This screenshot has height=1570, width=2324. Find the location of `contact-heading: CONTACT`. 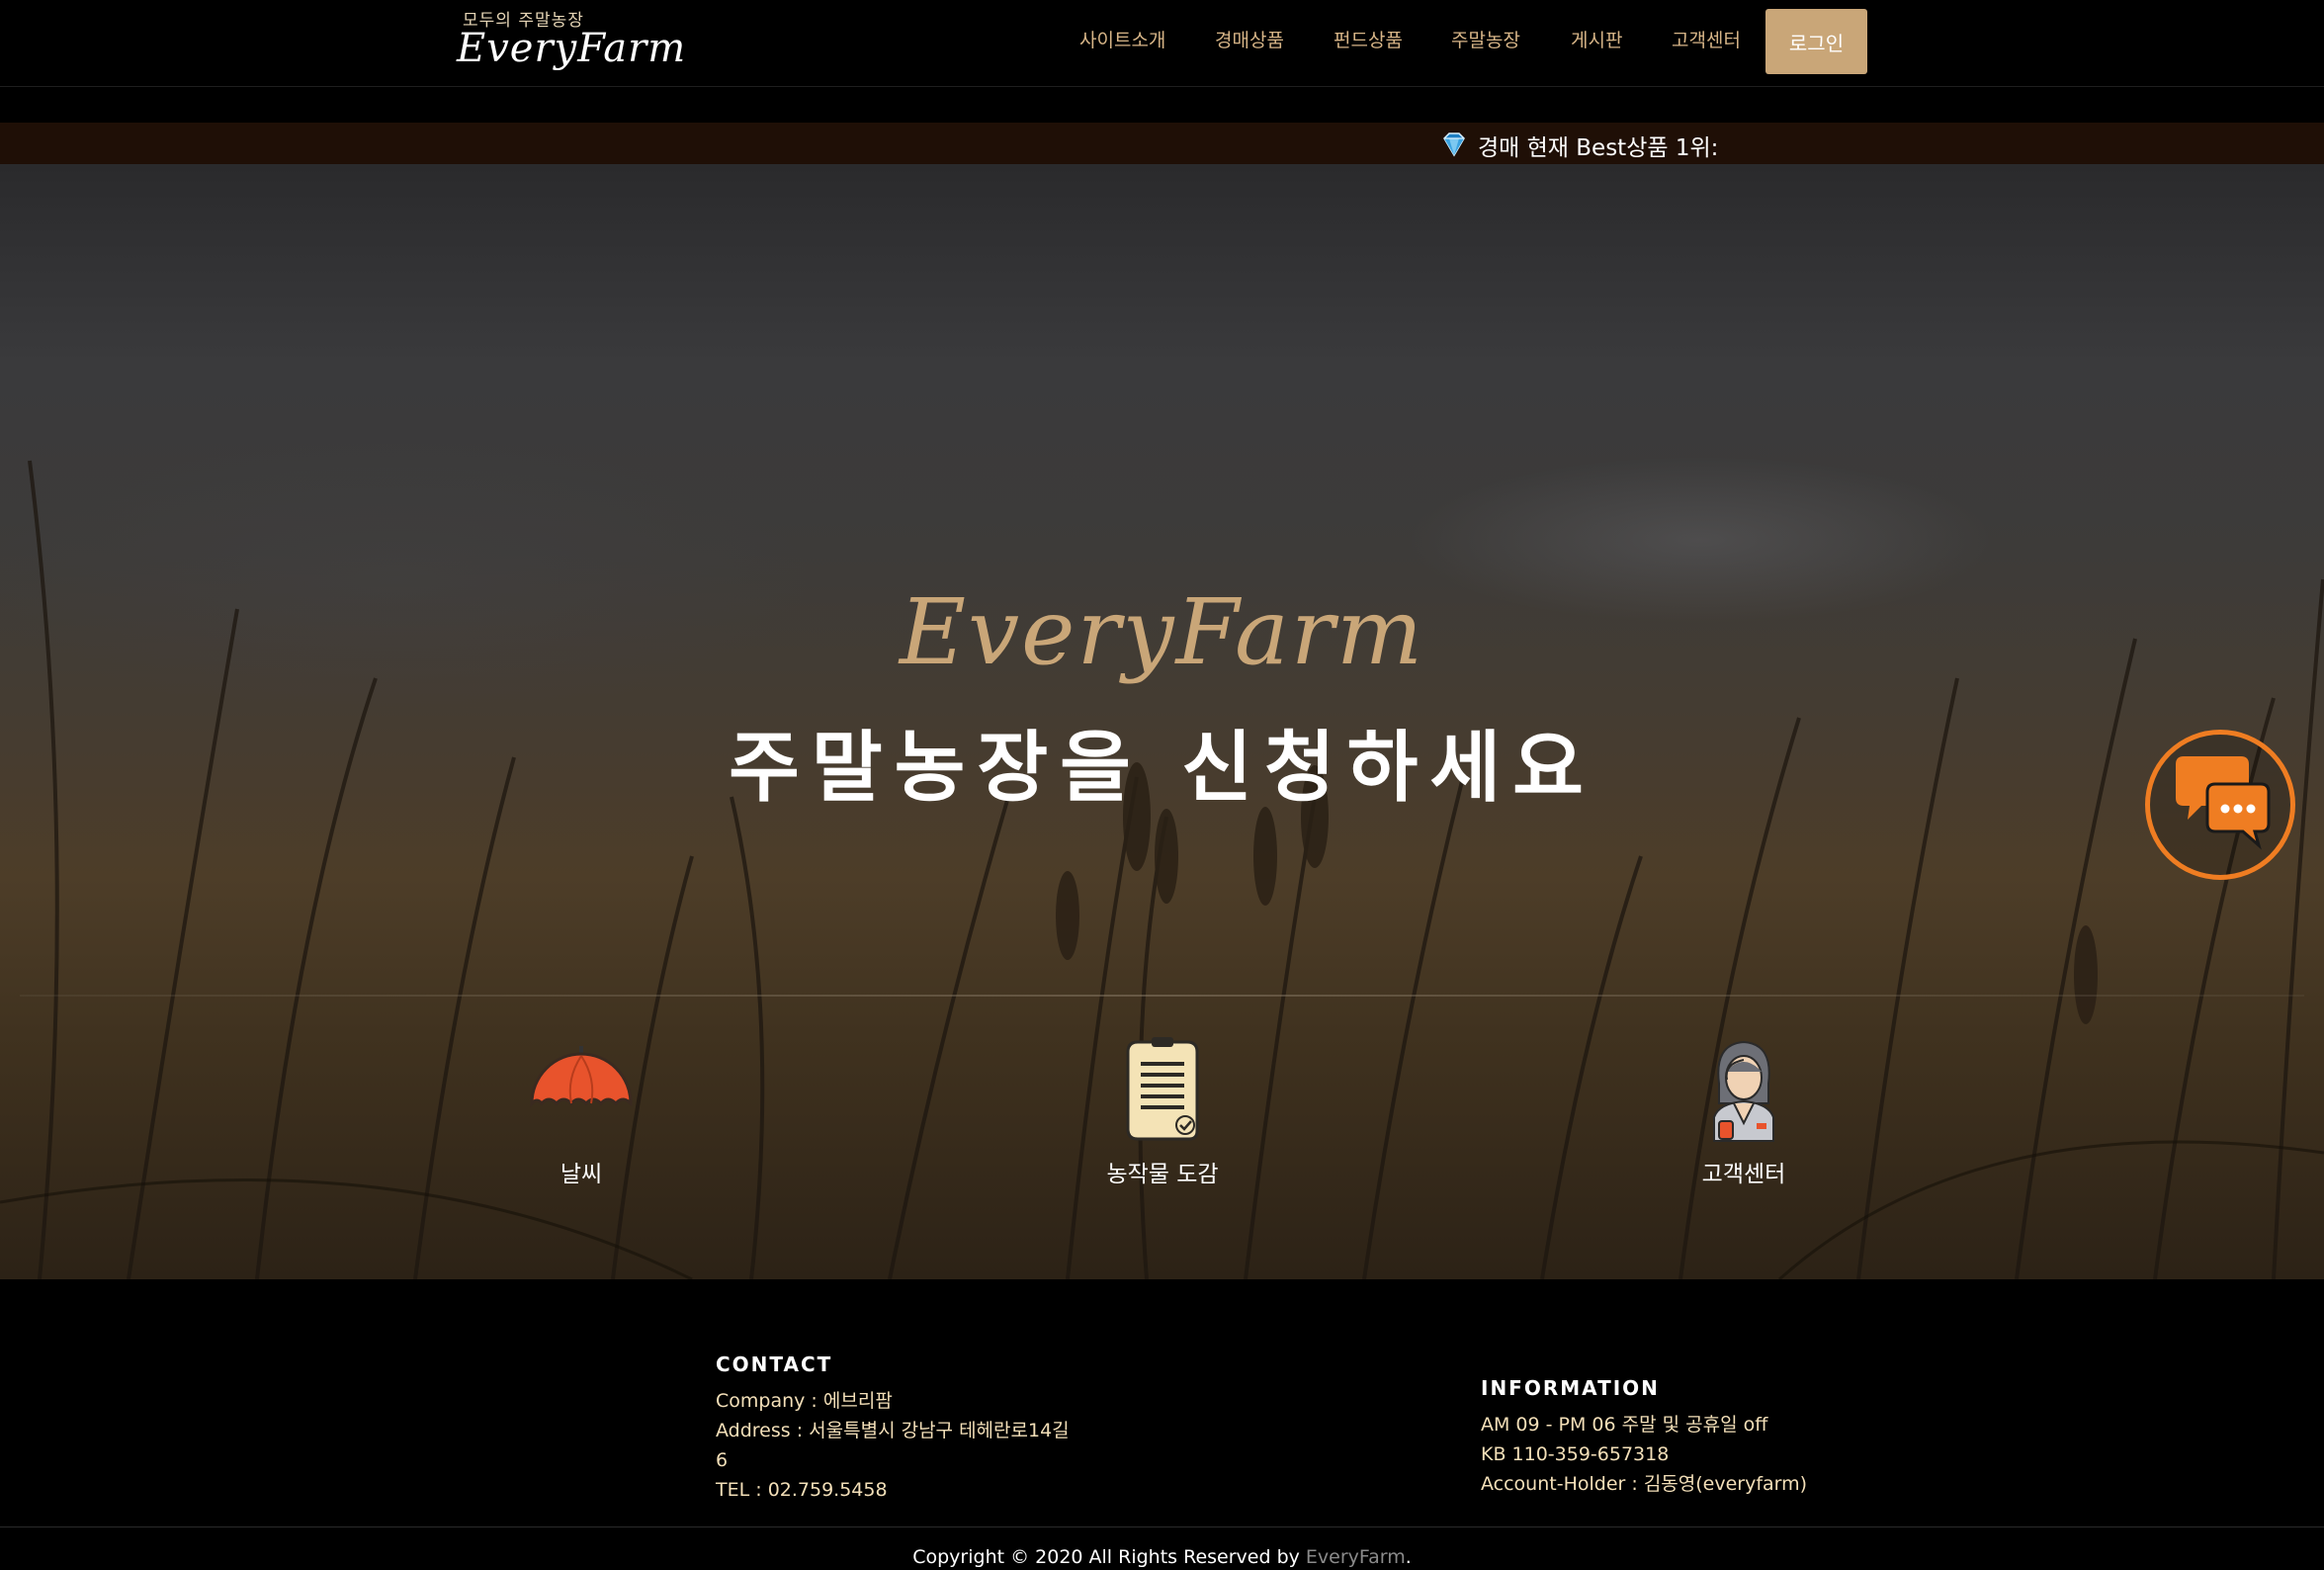

contact-heading: CONTACT is located at coordinates (774, 1364).